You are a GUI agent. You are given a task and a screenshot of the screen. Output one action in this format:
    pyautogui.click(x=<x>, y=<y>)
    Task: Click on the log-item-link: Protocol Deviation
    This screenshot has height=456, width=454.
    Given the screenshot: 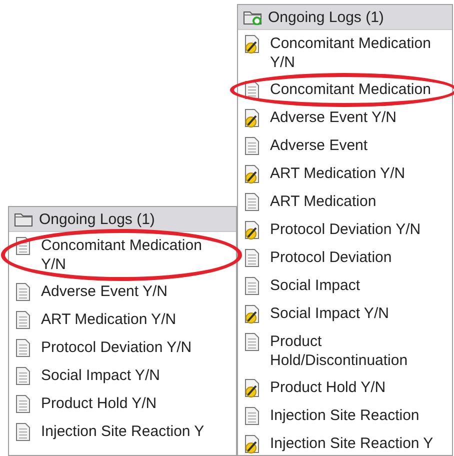 What is the action you would take?
    pyautogui.click(x=332, y=257)
    